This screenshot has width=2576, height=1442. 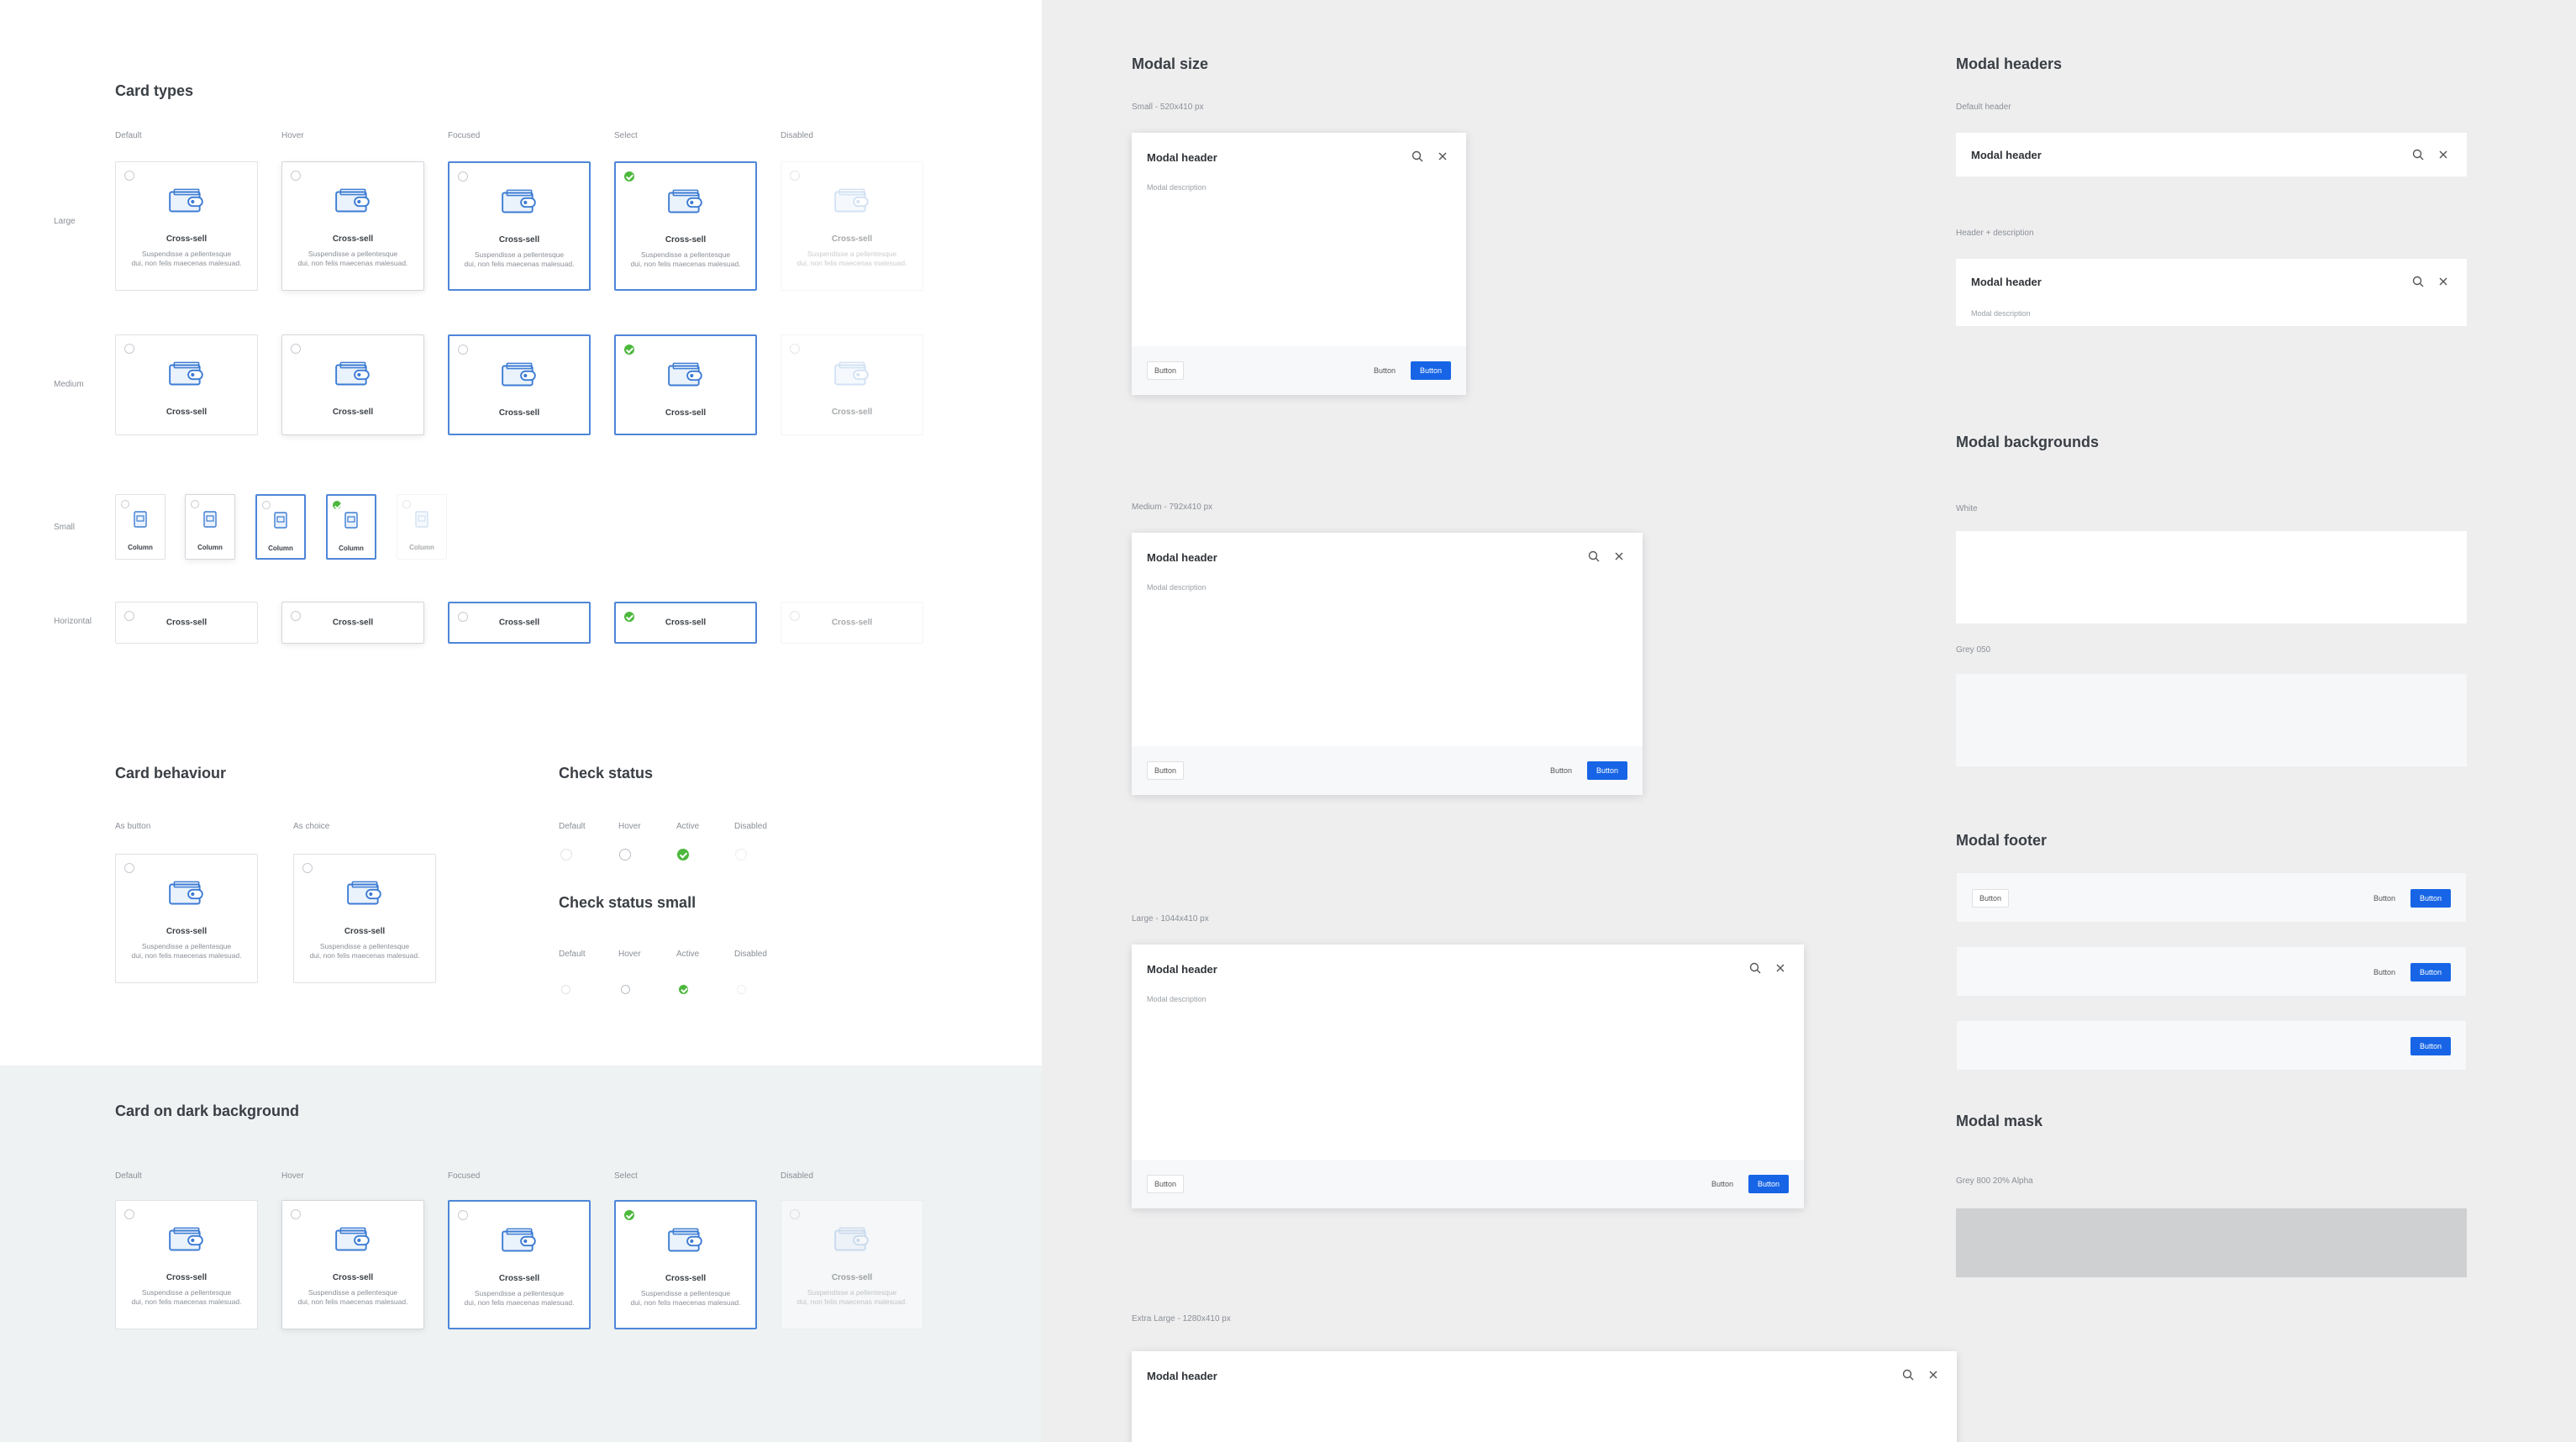 I want to click on state-label-focused: Focused, so click(x=464, y=135).